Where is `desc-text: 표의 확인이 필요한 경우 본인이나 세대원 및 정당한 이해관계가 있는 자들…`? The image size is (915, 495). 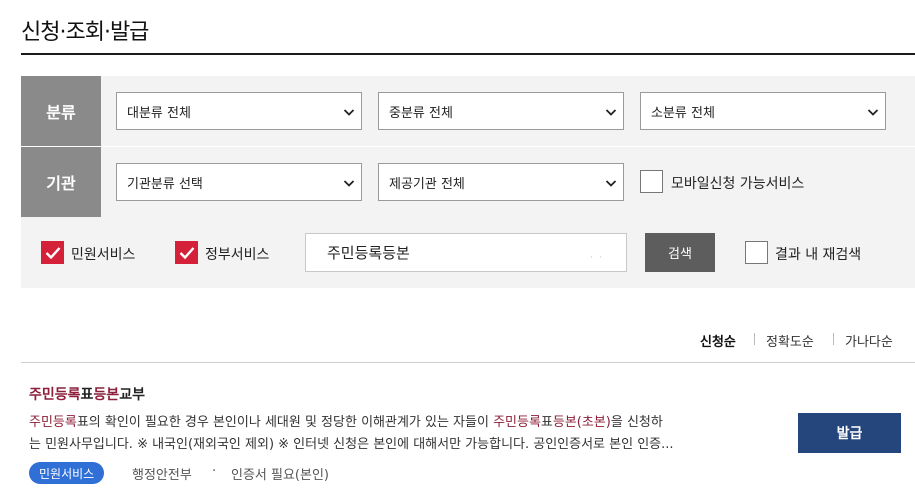 desc-text: 표의 확인이 필요한 경우 본인이나 세대원 및 정당한 이해관계가 있는 자들… is located at coordinates (285, 422).